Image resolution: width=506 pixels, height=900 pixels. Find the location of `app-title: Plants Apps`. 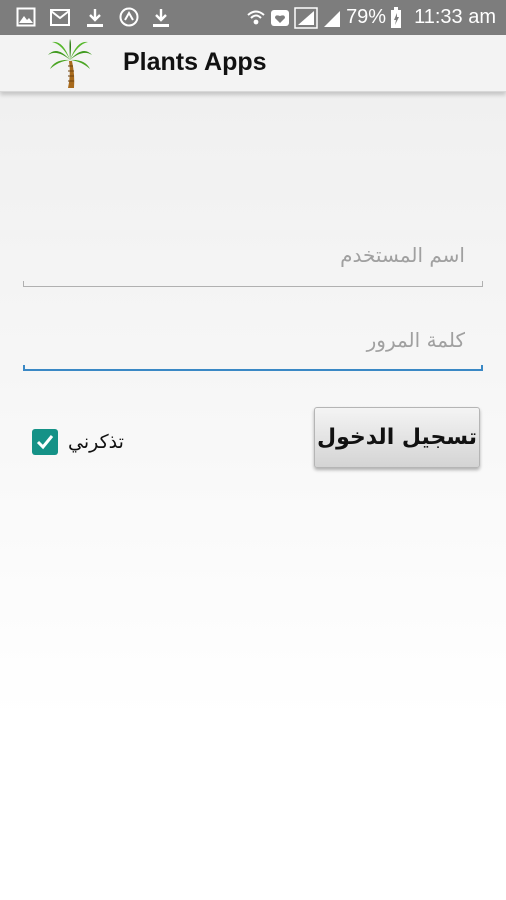

app-title: Plants Apps is located at coordinates (195, 62).